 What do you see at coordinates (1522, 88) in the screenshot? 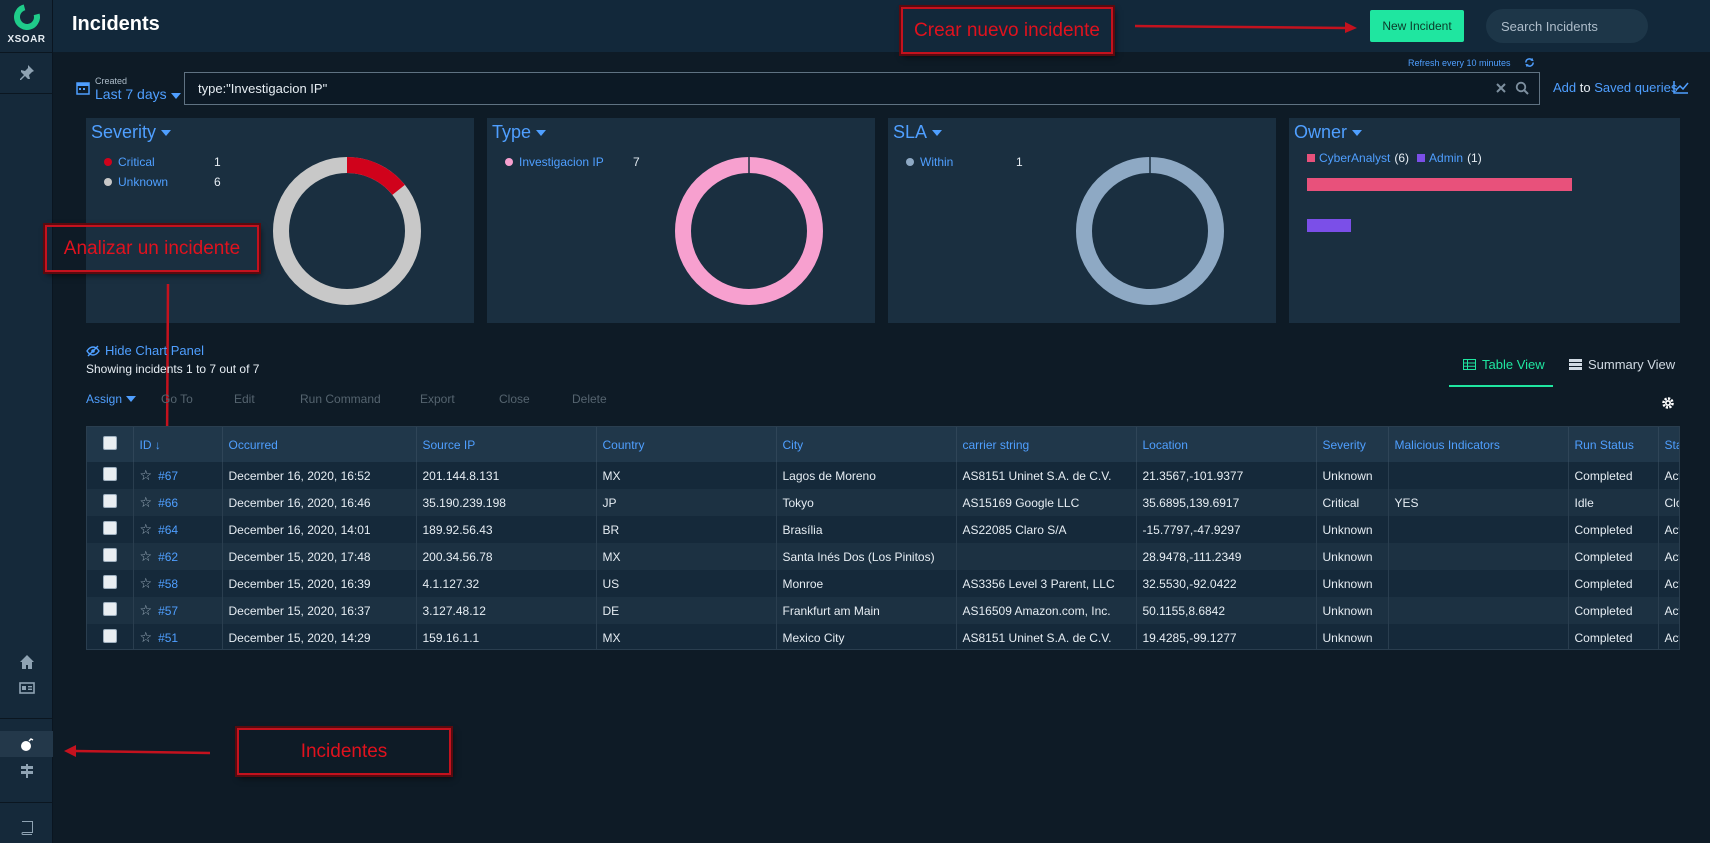
I see `search-icon` at bounding box center [1522, 88].